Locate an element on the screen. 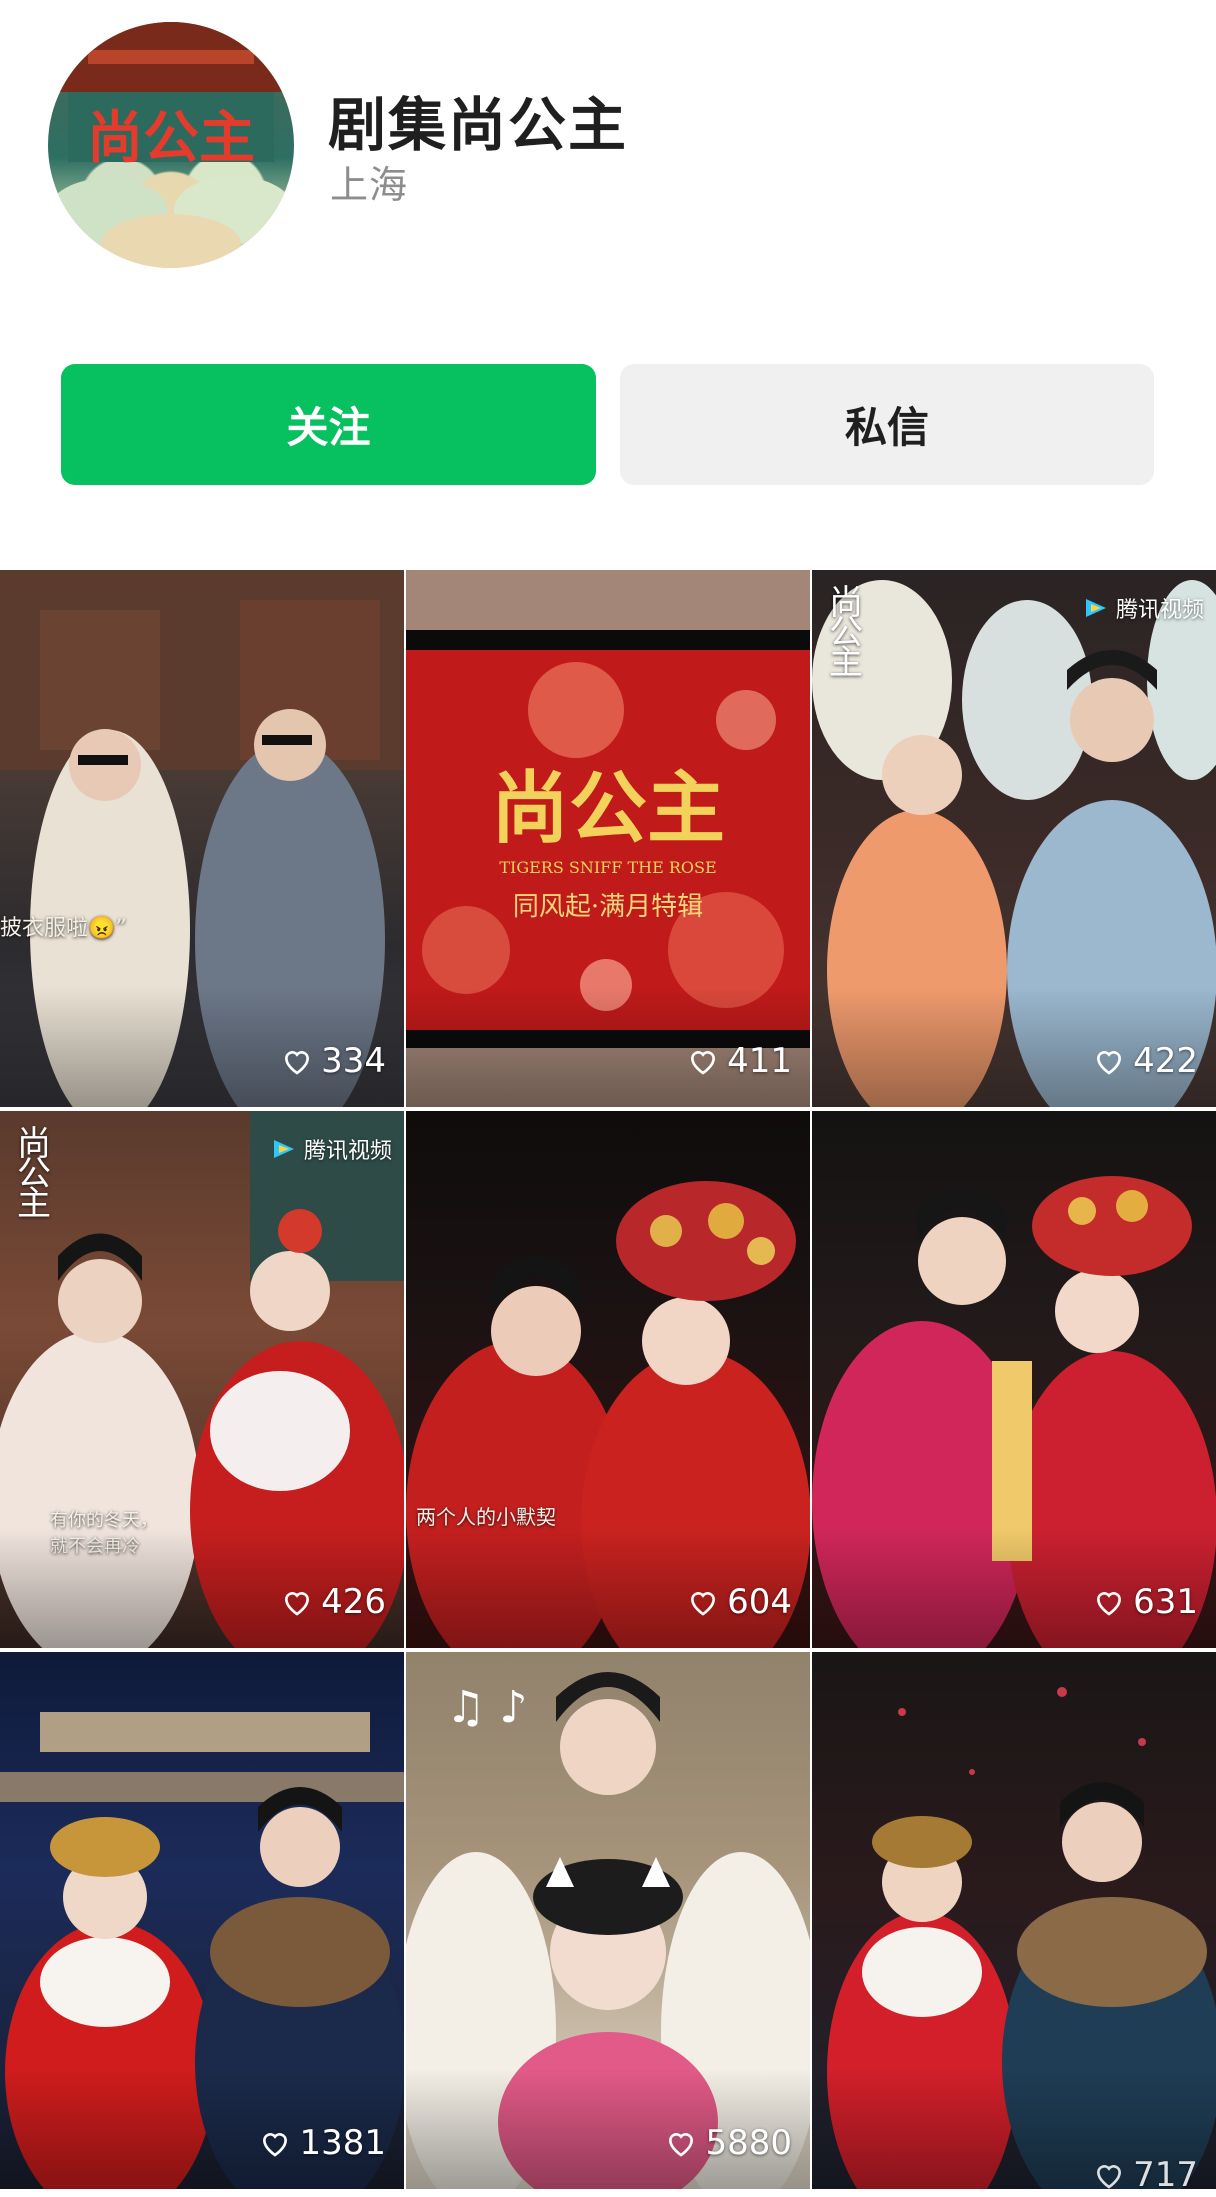  like-count: 334 is located at coordinates (333, 1061).